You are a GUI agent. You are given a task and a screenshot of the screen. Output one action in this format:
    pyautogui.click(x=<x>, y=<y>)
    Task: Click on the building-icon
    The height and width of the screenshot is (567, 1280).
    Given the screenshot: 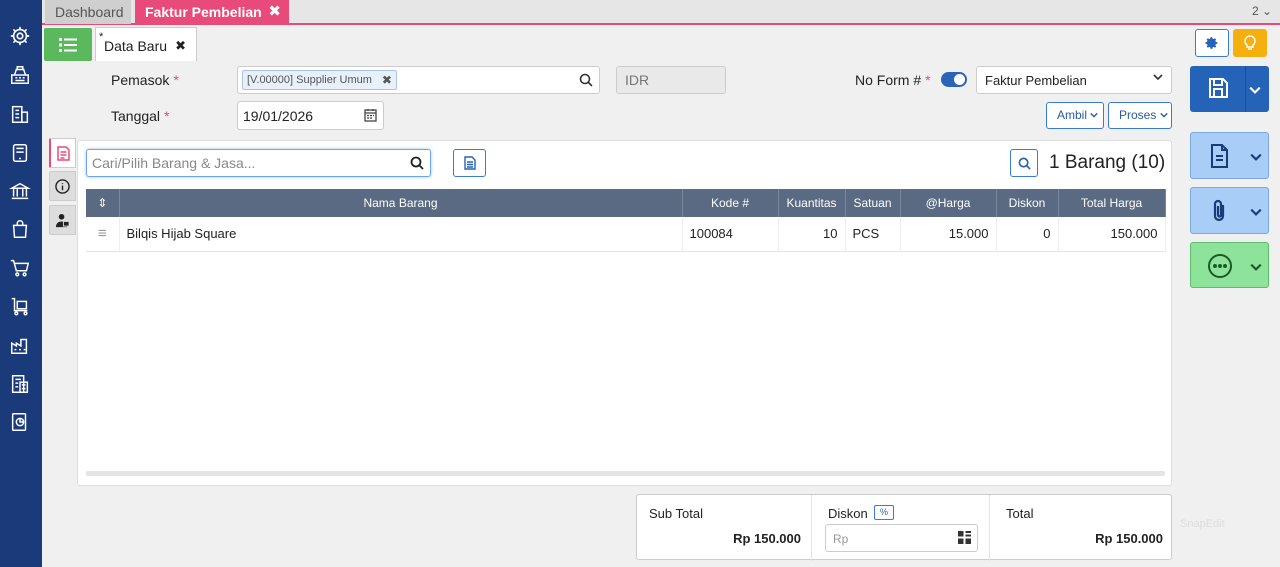 What is the action you would take?
    pyautogui.click(x=20, y=114)
    